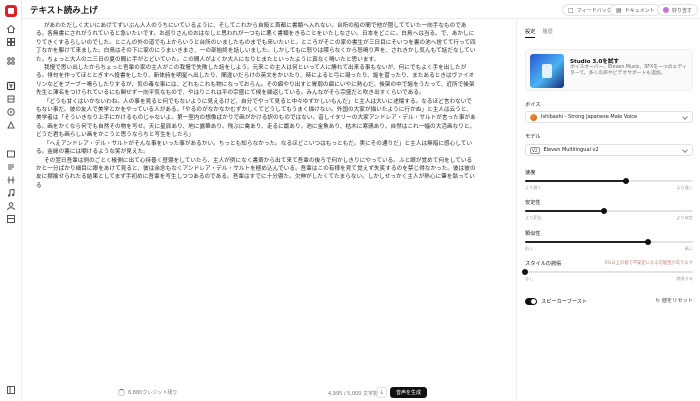 Image resolution: width=700 pixels, height=401 pixels. I want to click on app-logo-icon, so click(11, 11).